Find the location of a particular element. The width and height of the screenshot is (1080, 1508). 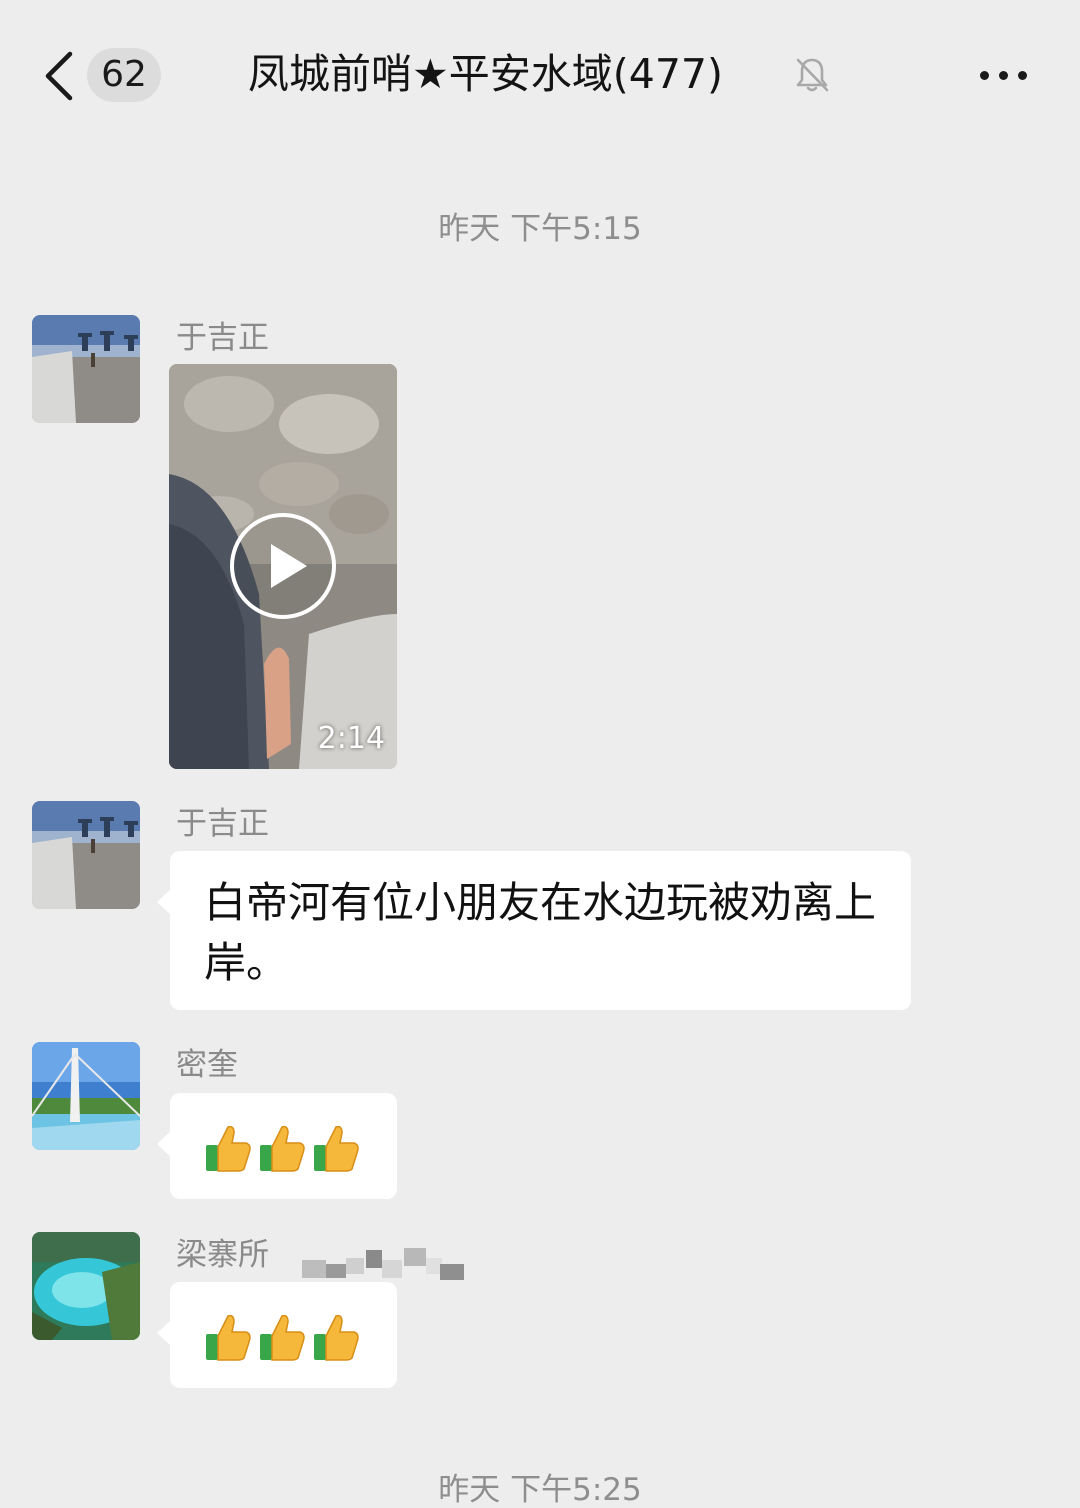

play-button is located at coordinates (283, 566).